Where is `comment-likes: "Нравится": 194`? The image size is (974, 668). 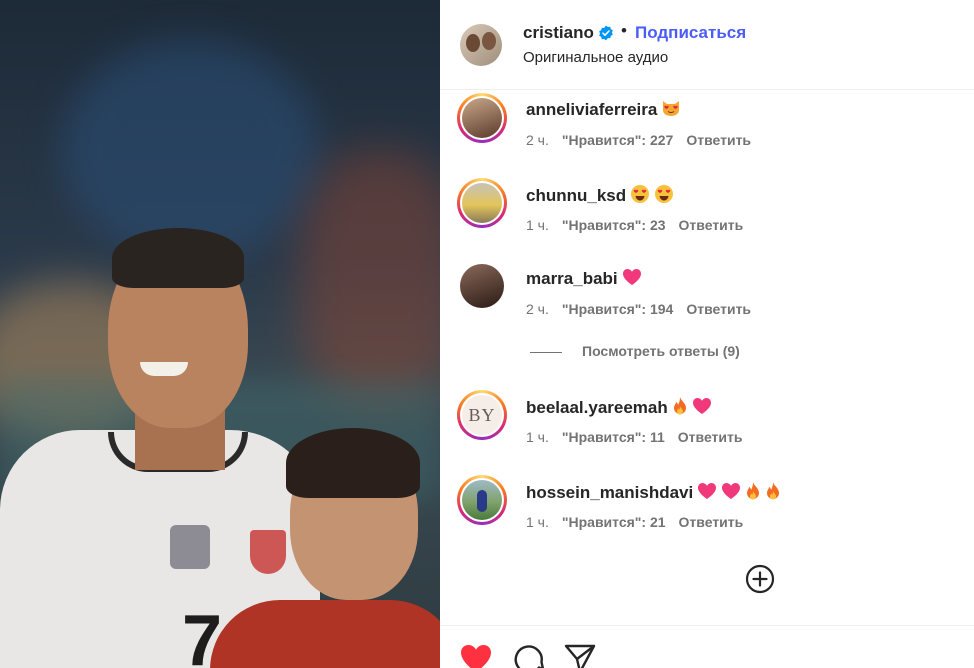 comment-likes: "Нравится": 194 is located at coordinates (617, 309).